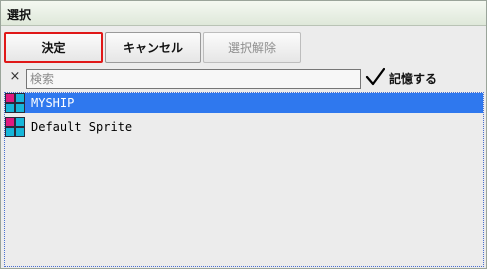 This screenshot has width=487, height=269. What do you see at coordinates (243, 13) in the screenshot?
I see `title-bar: 選択` at bounding box center [243, 13].